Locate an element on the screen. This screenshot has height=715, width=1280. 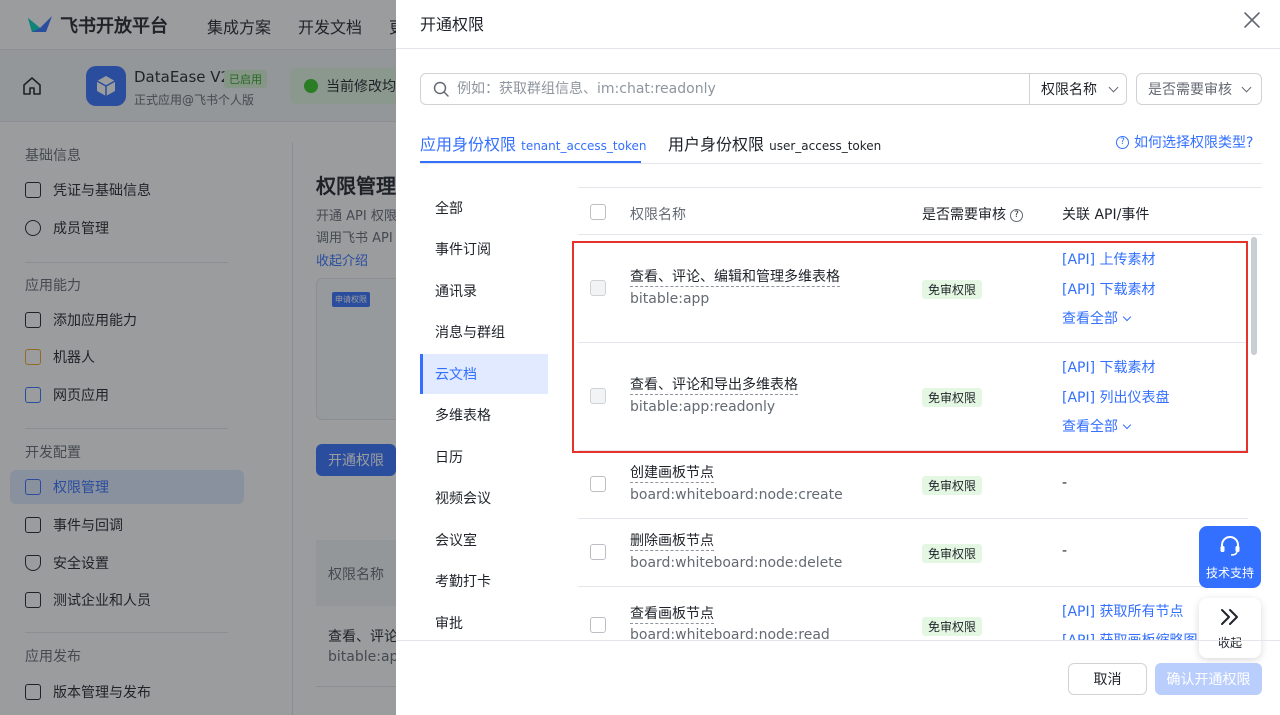
review-filter-select: 是否需要审核 is located at coordinates (1199, 89).